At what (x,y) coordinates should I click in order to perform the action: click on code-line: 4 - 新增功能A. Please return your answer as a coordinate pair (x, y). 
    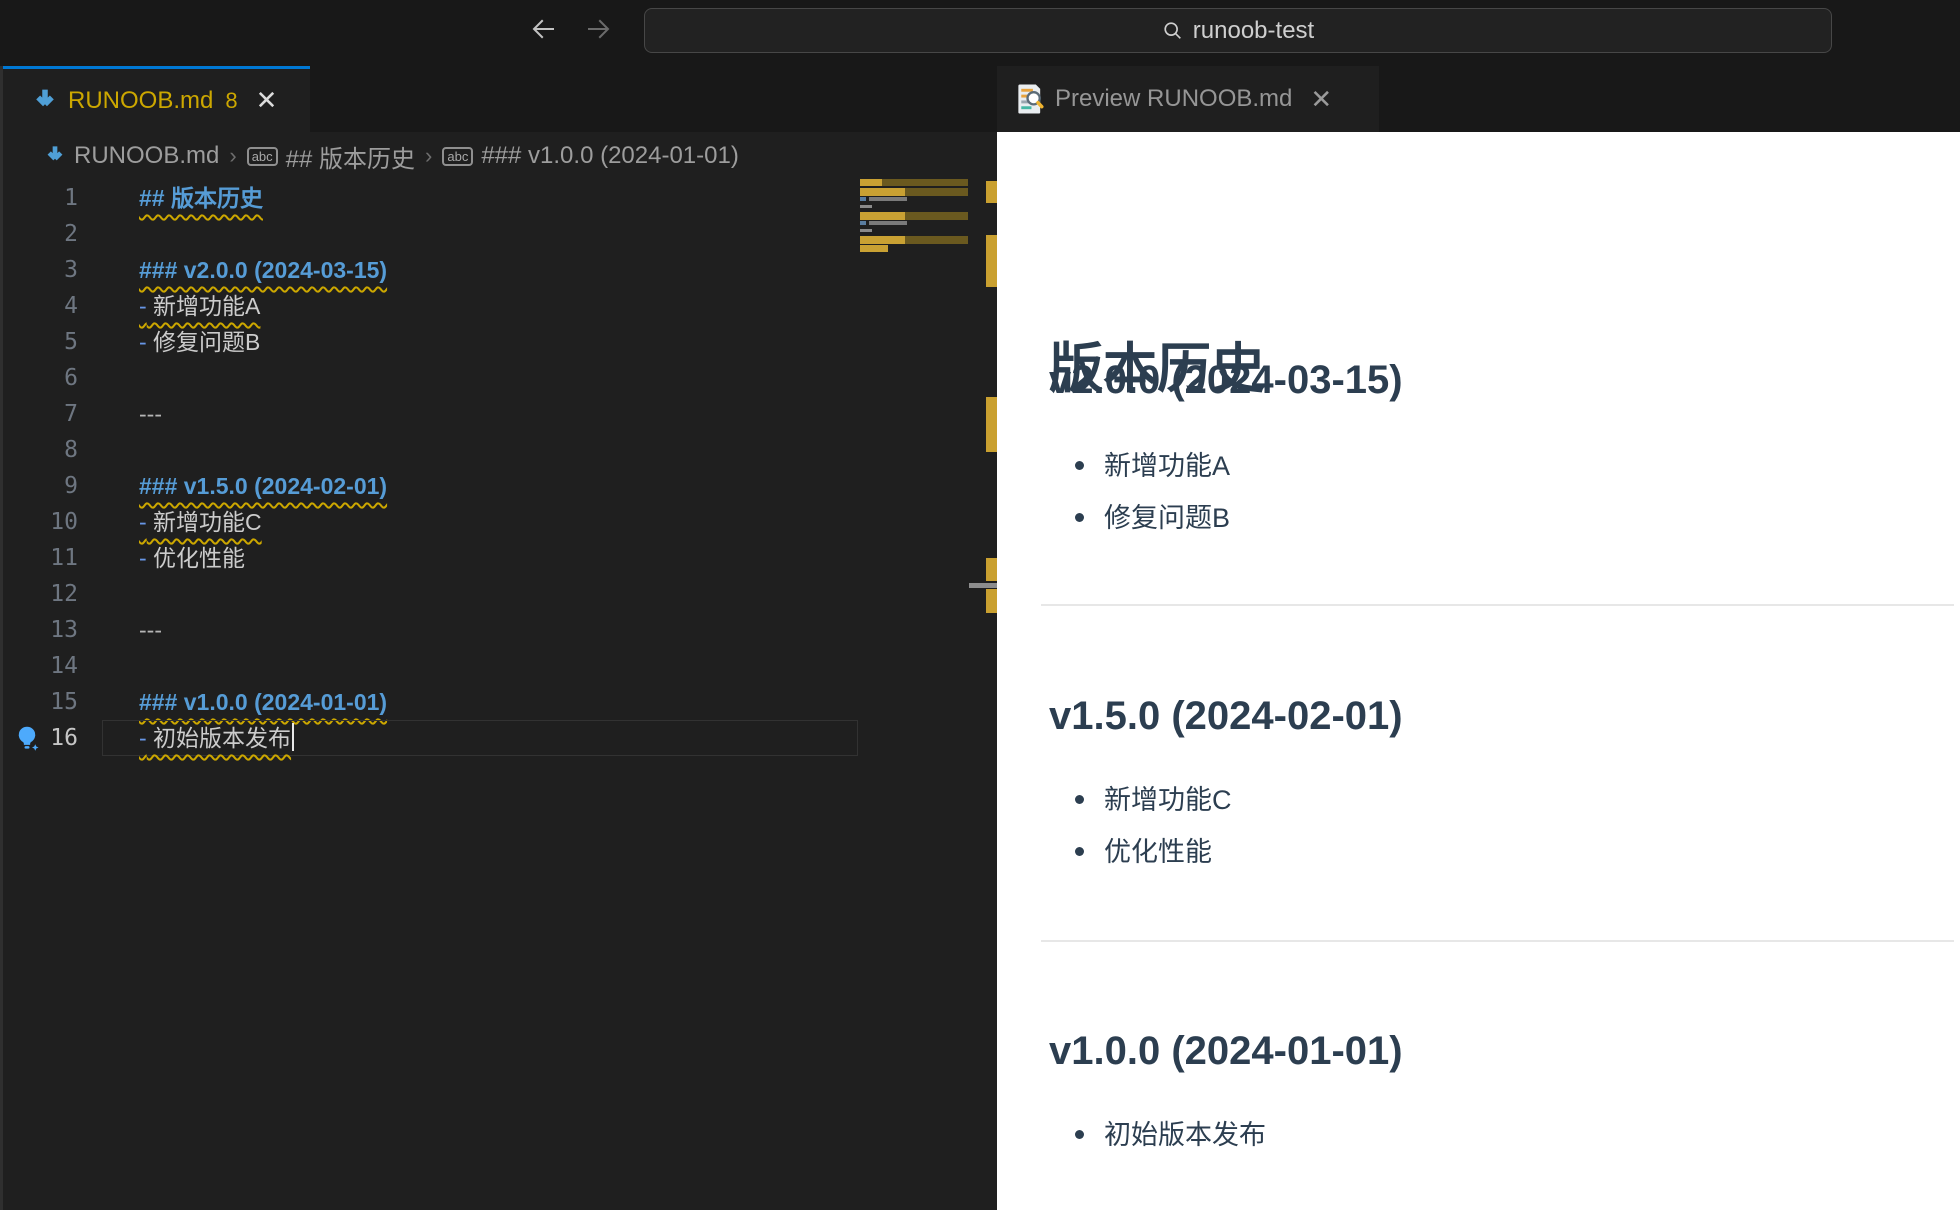
    Looking at the image, I should click on (430, 306).